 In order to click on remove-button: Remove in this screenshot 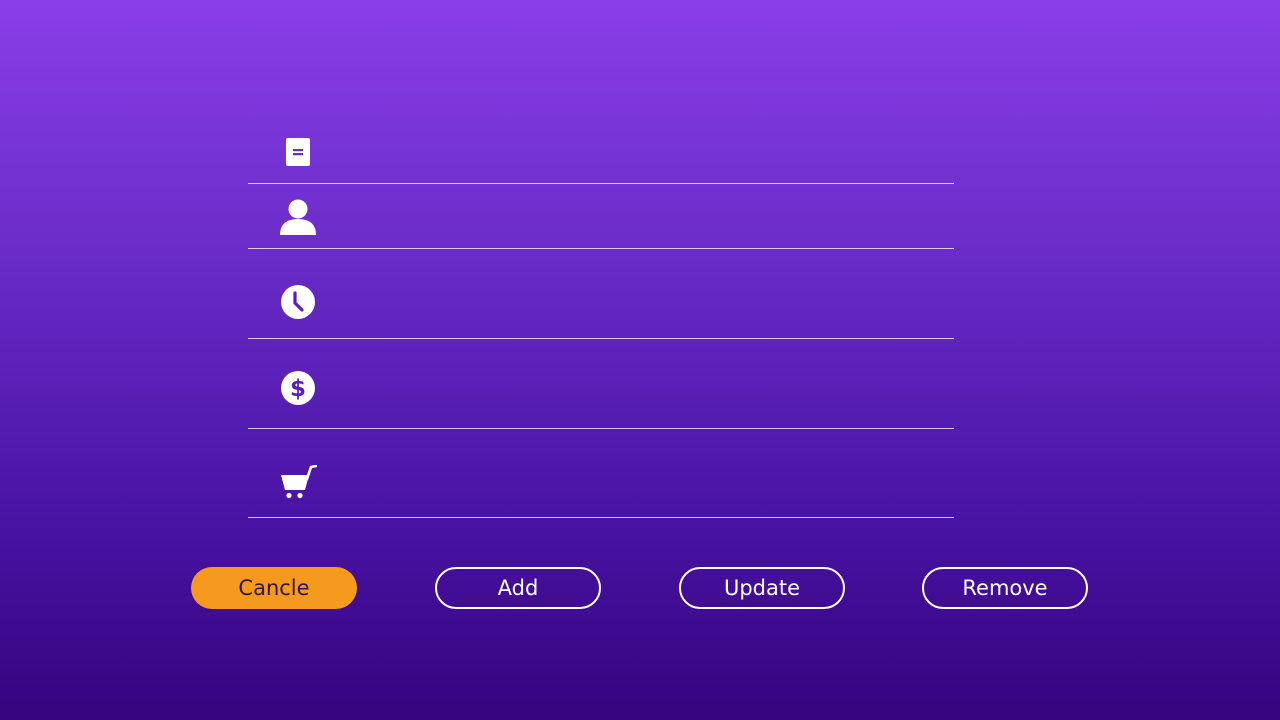, I will do `click(1005, 588)`.